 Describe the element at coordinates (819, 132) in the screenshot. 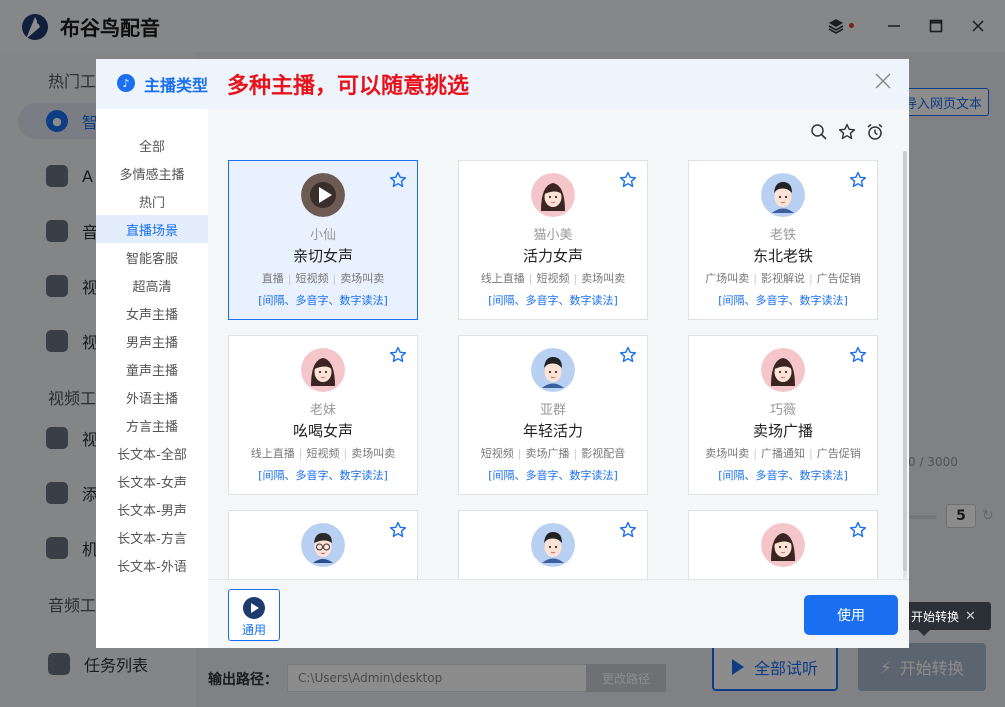

I see `search-icon` at that location.